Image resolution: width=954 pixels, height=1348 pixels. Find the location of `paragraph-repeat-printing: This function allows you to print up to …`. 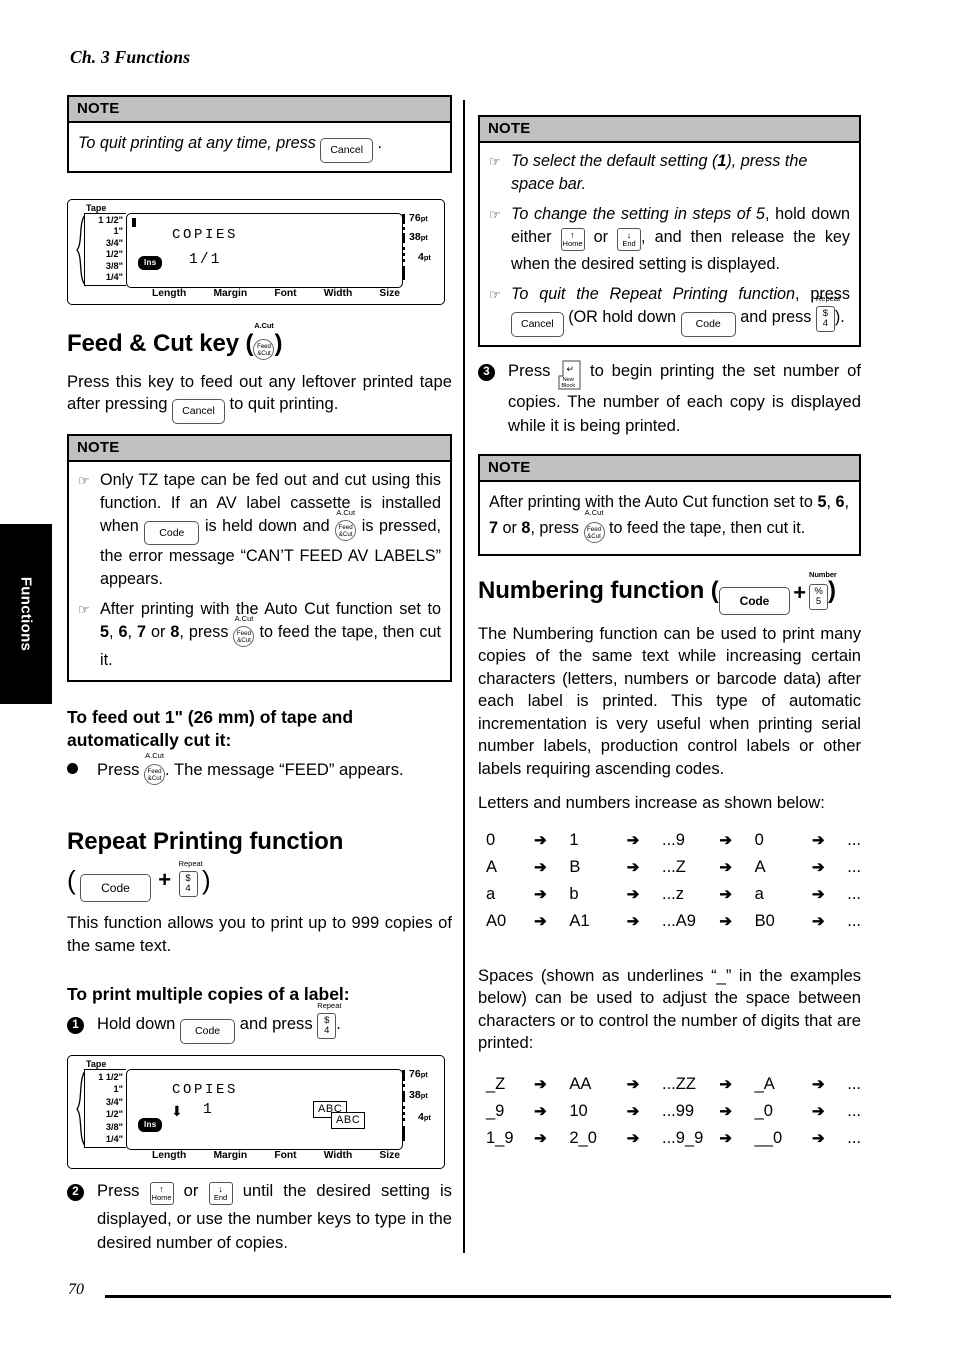

paragraph-repeat-printing: This function allows you to print up to … is located at coordinates (259, 934).